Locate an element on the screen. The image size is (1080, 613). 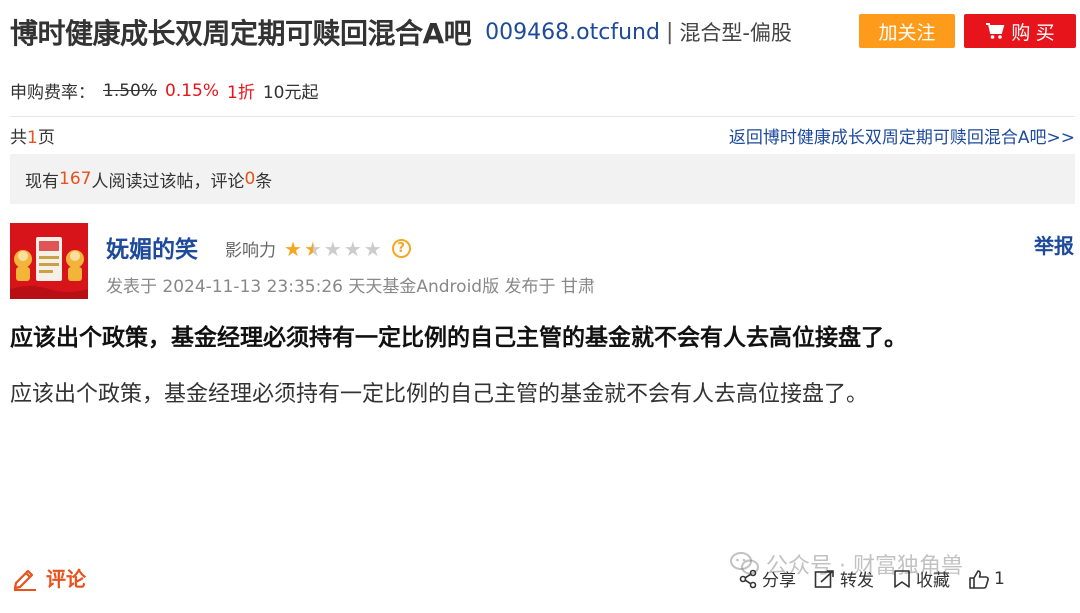
pencil-icon is located at coordinates (24, 580).